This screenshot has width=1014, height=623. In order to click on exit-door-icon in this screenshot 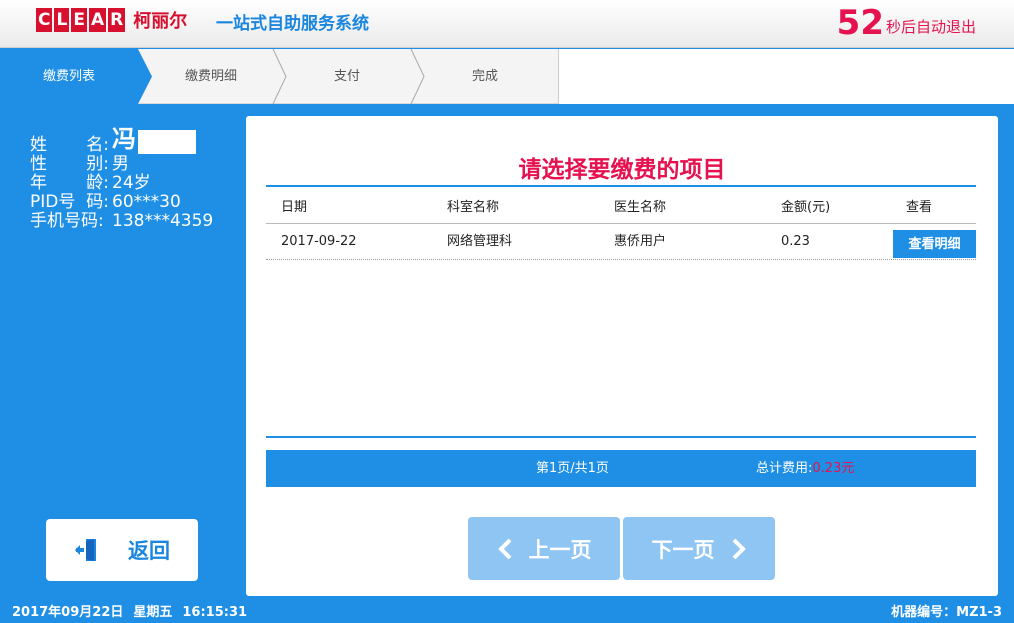, I will do `click(85, 550)`.